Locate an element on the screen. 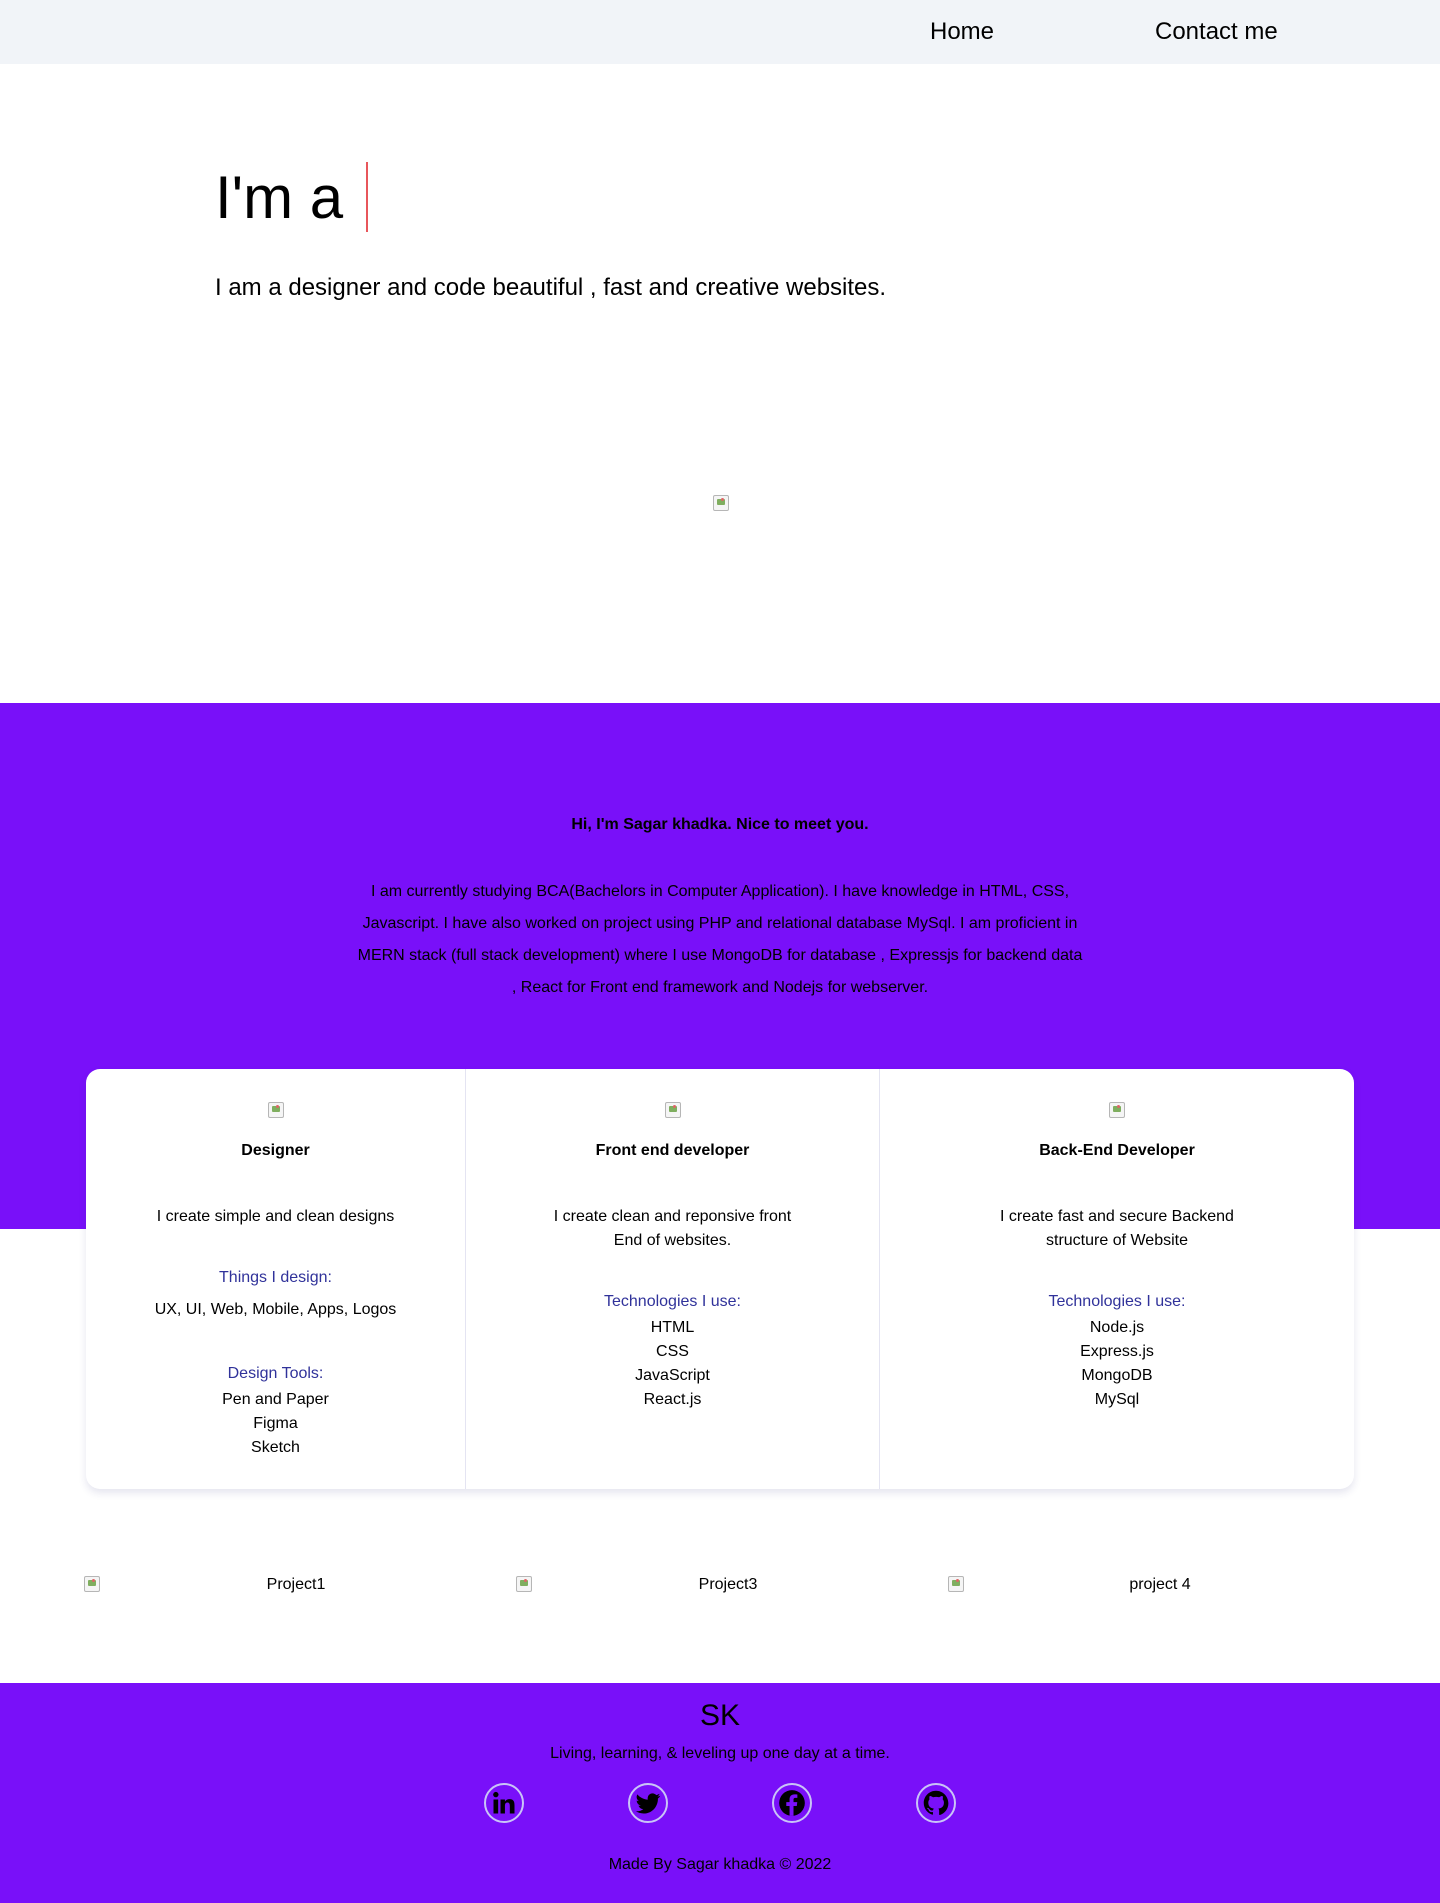  github-link is located at coordinates (936, 1803).